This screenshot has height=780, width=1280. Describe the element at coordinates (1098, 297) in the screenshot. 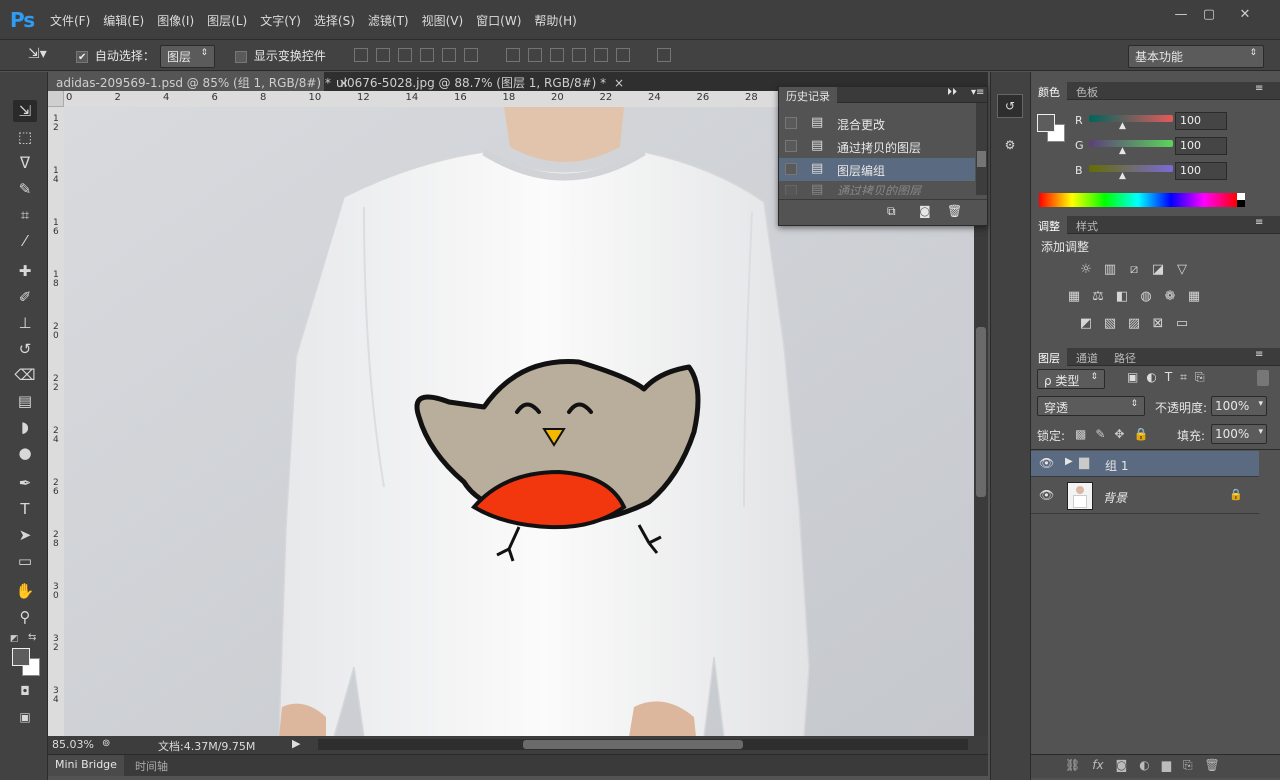

I see `color-balance-icon: ⚖` at that location.